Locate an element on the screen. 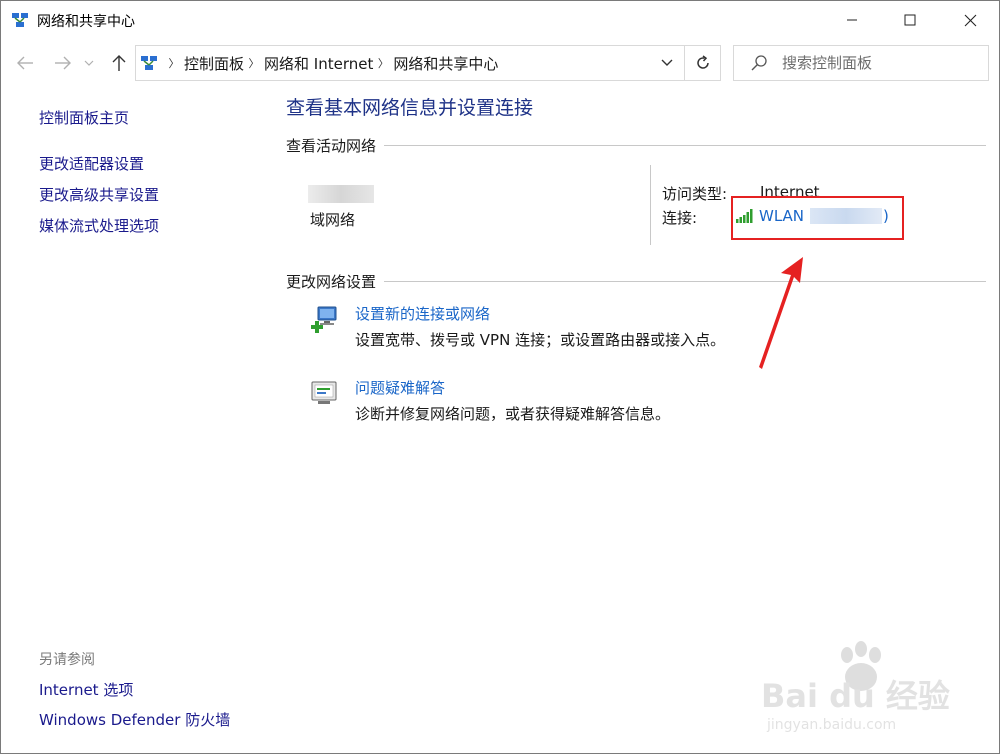 This screenshot has height=754, width=1000. back-button is located at coordinates (25, 63).